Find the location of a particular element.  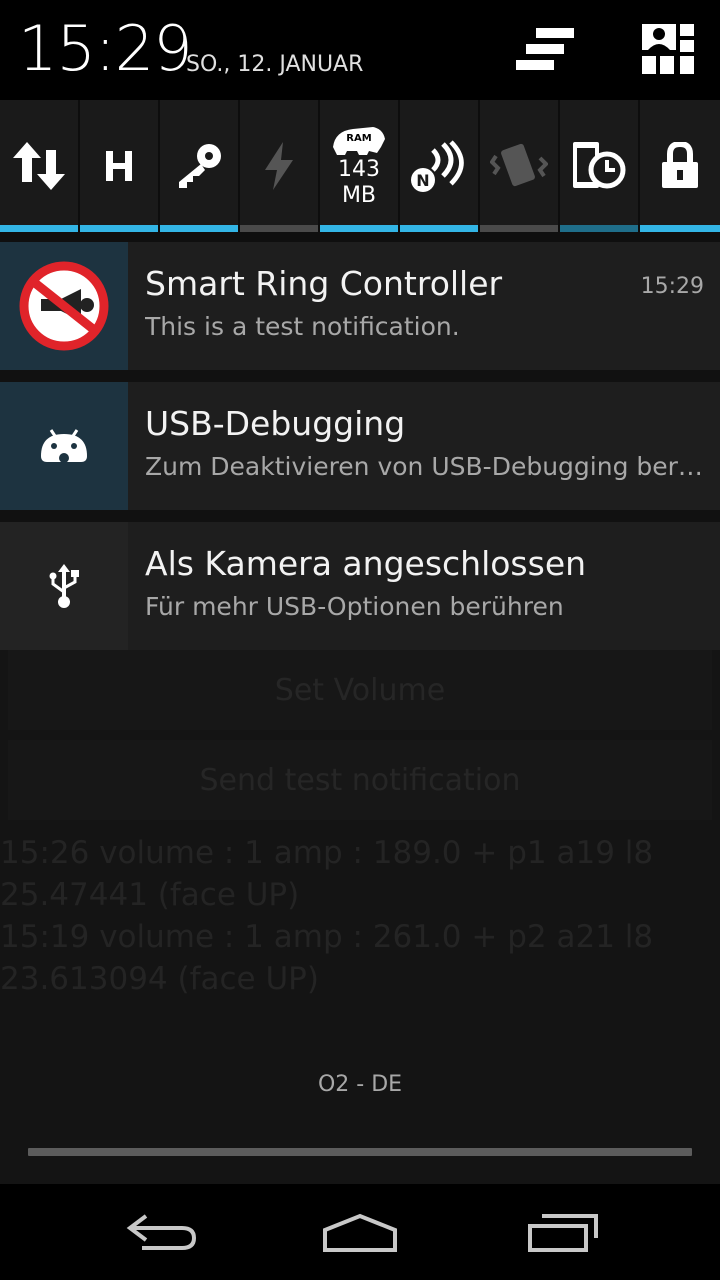

send-test-notification-button: Send test notification is located at coordinates (360, 780).